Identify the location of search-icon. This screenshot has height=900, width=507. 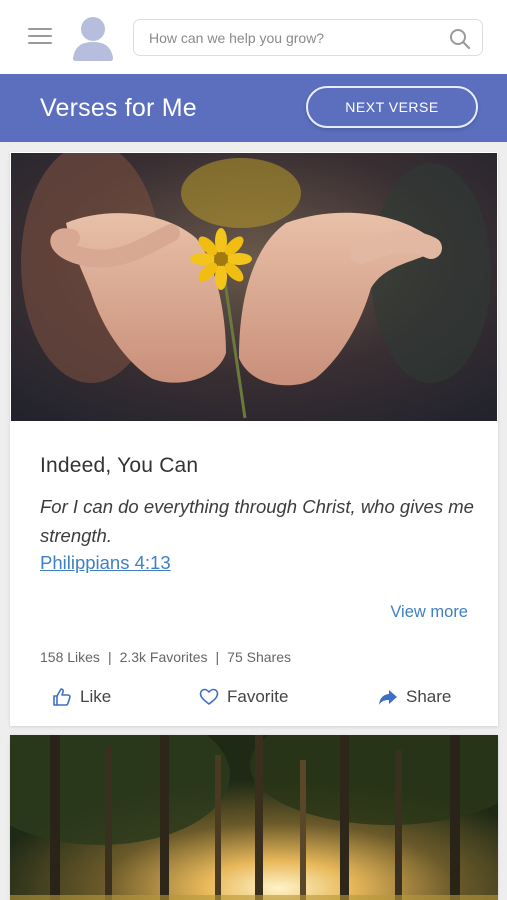
(460, 39).